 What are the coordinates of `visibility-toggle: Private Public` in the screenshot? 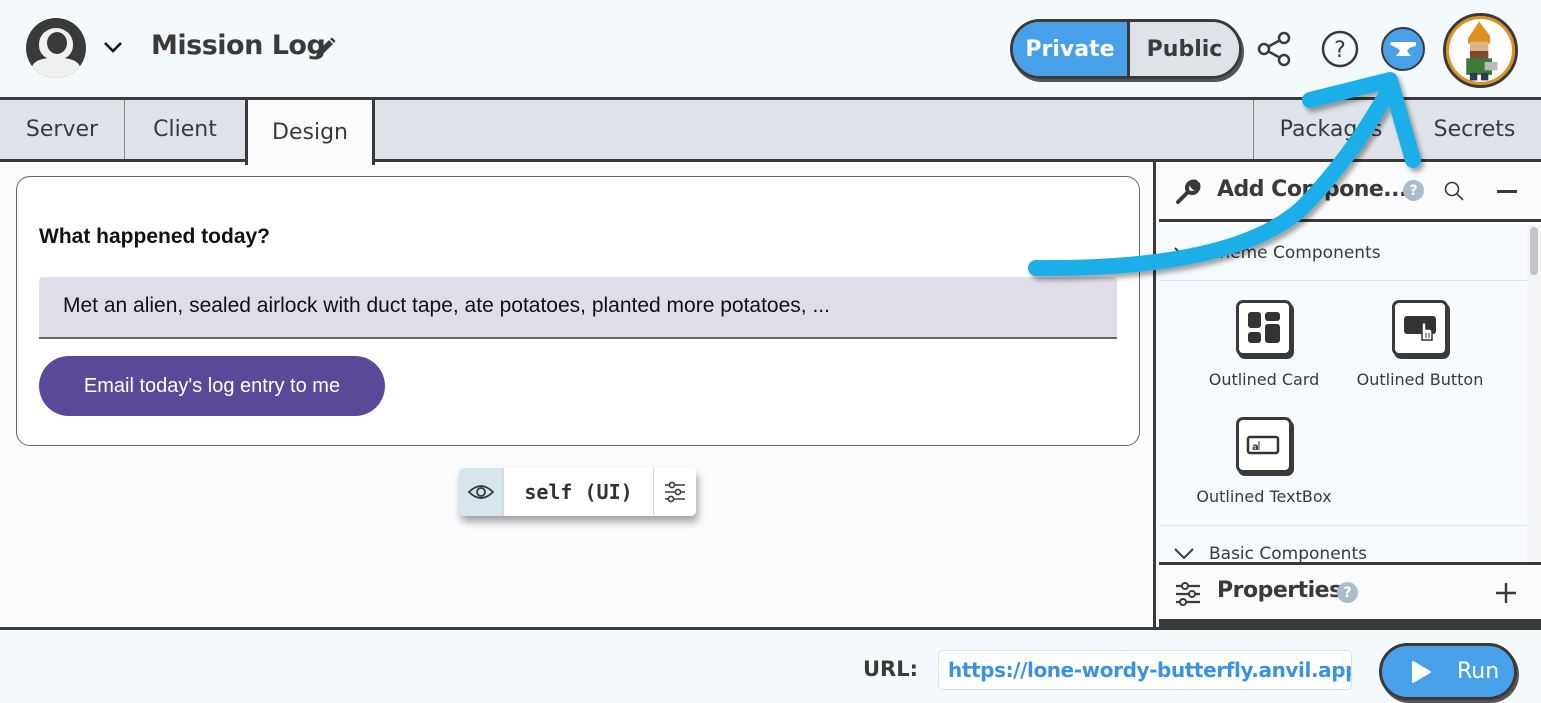 It's located at (1126, 49).